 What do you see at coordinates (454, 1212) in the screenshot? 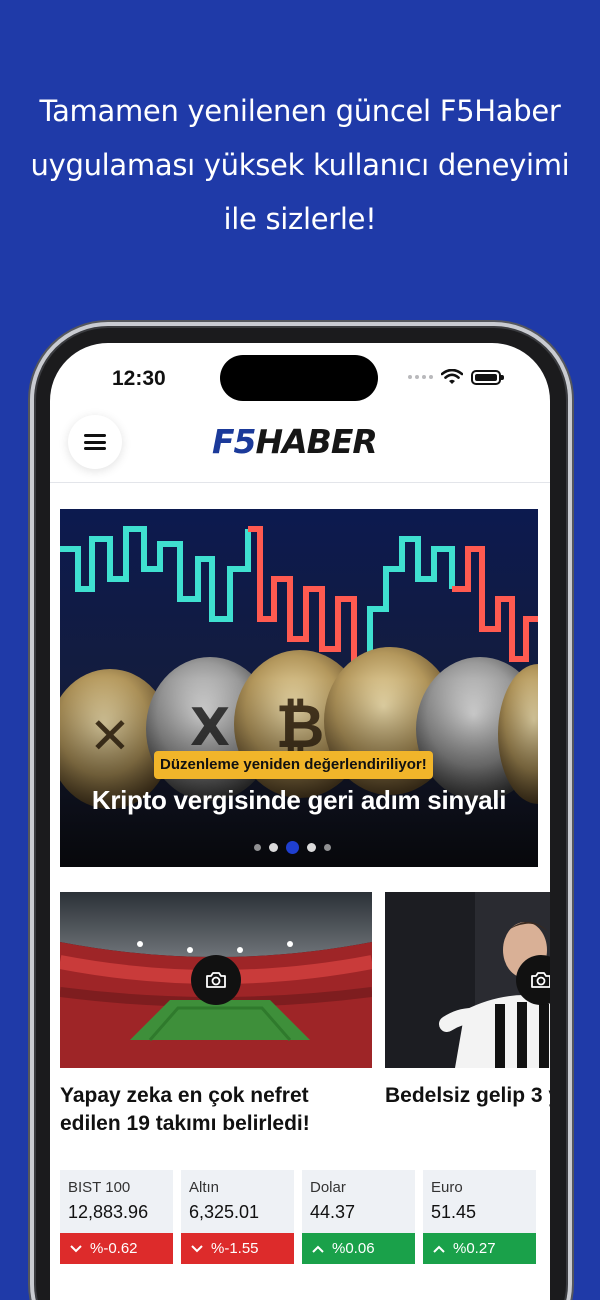
I see `market-value: 51.45` at bounding box center [454, 1212].